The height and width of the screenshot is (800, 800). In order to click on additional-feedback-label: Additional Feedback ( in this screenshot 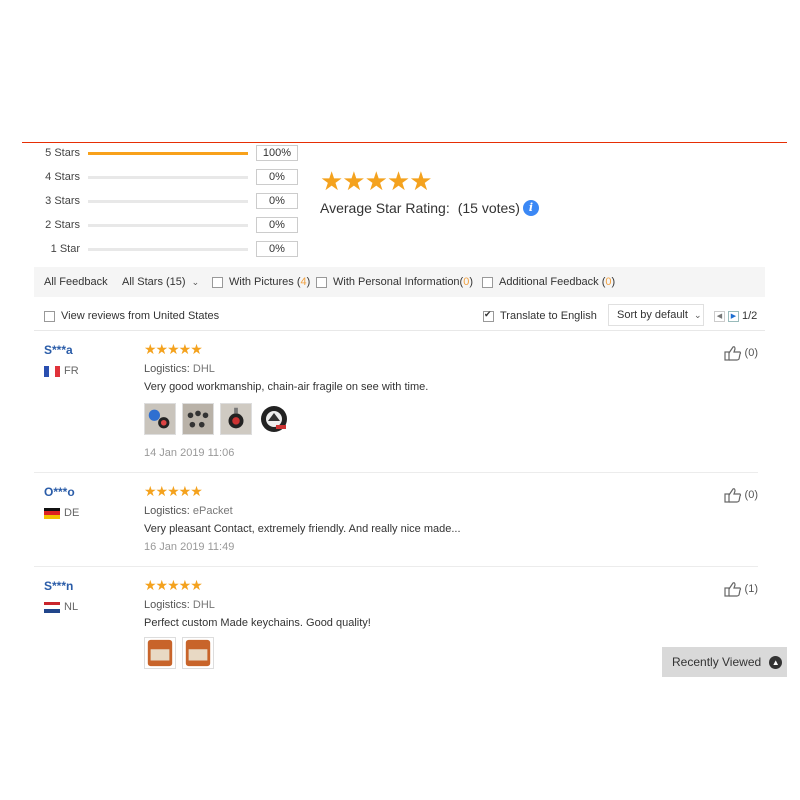, I will do `click(552, 282)`.